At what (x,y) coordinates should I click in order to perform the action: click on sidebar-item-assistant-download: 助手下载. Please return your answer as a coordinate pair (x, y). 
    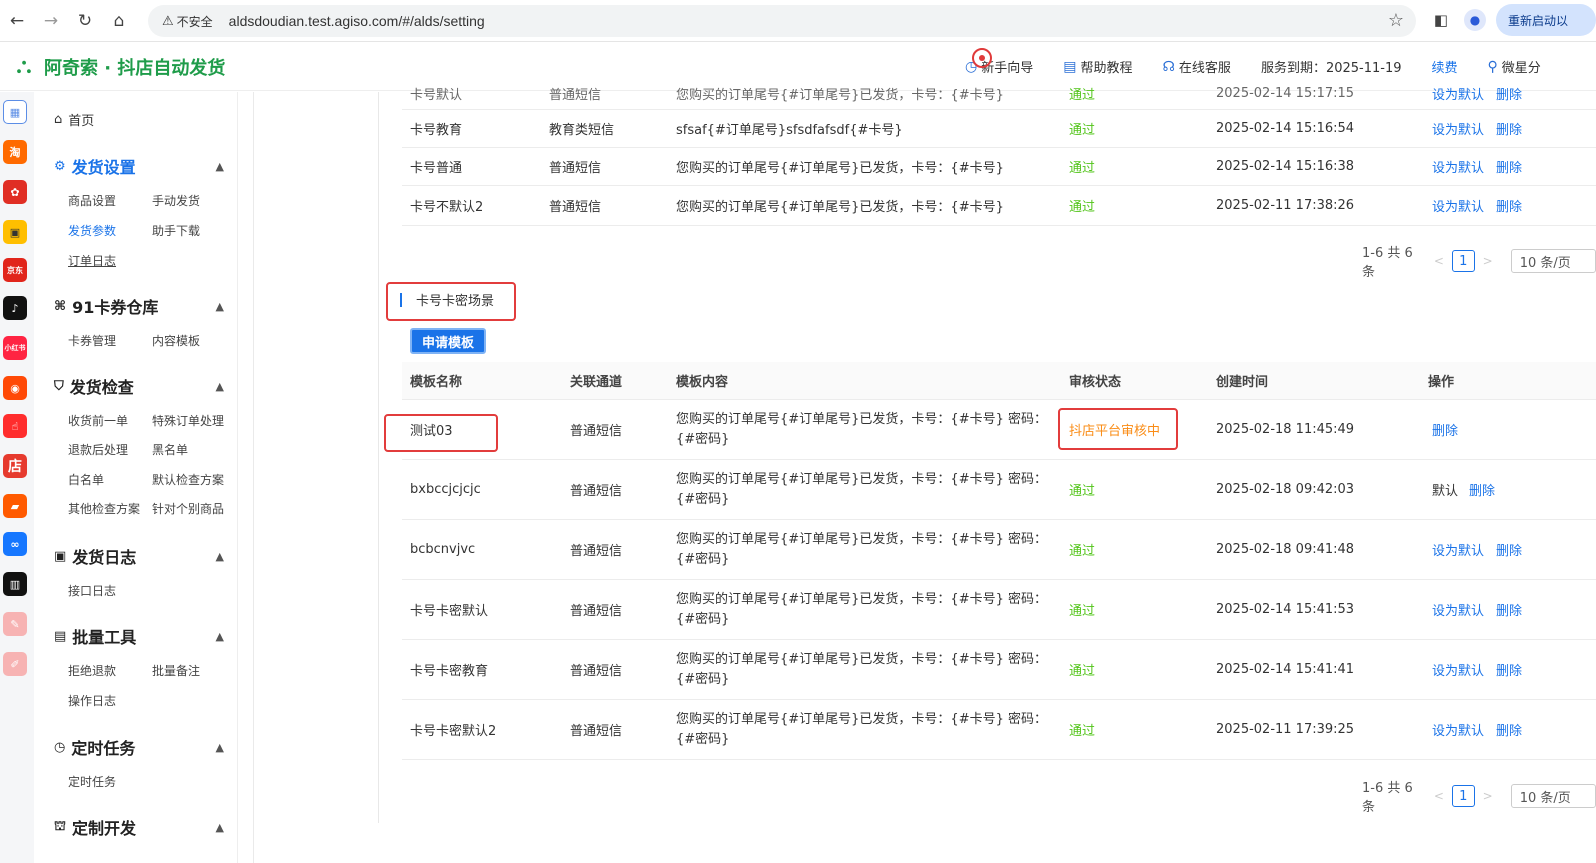
    Looking at the image, I should click on (176, 230).